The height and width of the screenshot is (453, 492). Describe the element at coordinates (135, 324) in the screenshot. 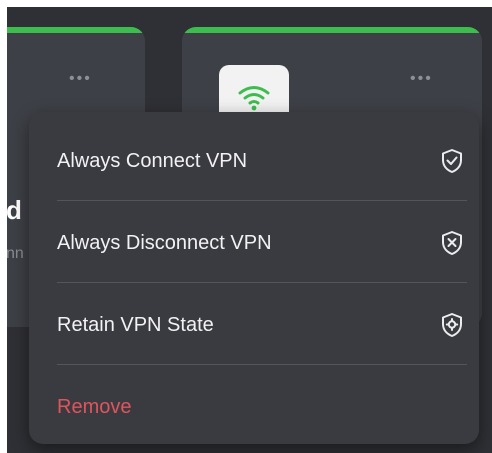

I see `menu-item-label: Retain VPN State` at that location.